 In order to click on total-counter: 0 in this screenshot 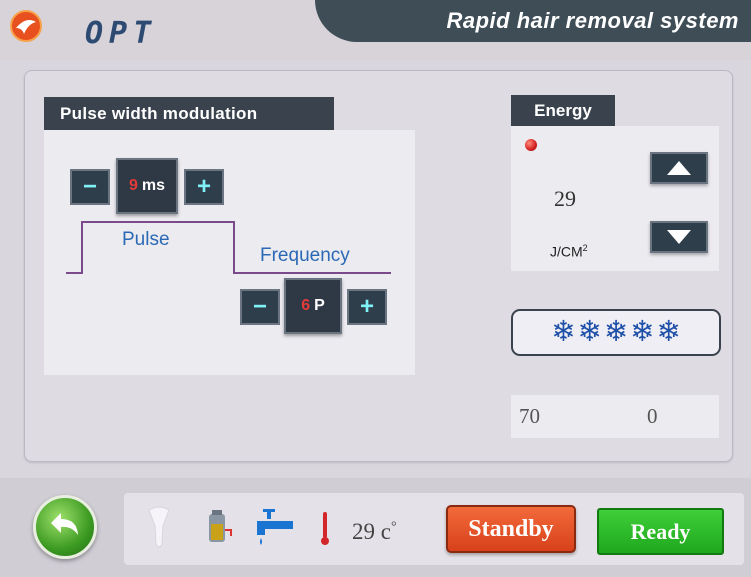, I will do `click(652, 416)`.